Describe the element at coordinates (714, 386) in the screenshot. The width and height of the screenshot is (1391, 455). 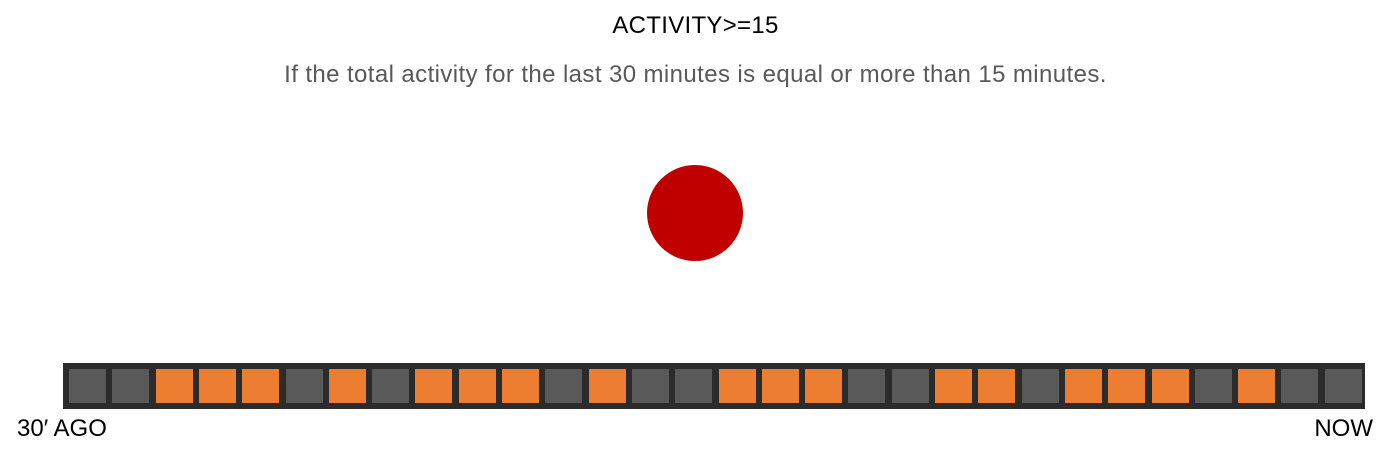
I see `activity-timeline-bar` at that location.